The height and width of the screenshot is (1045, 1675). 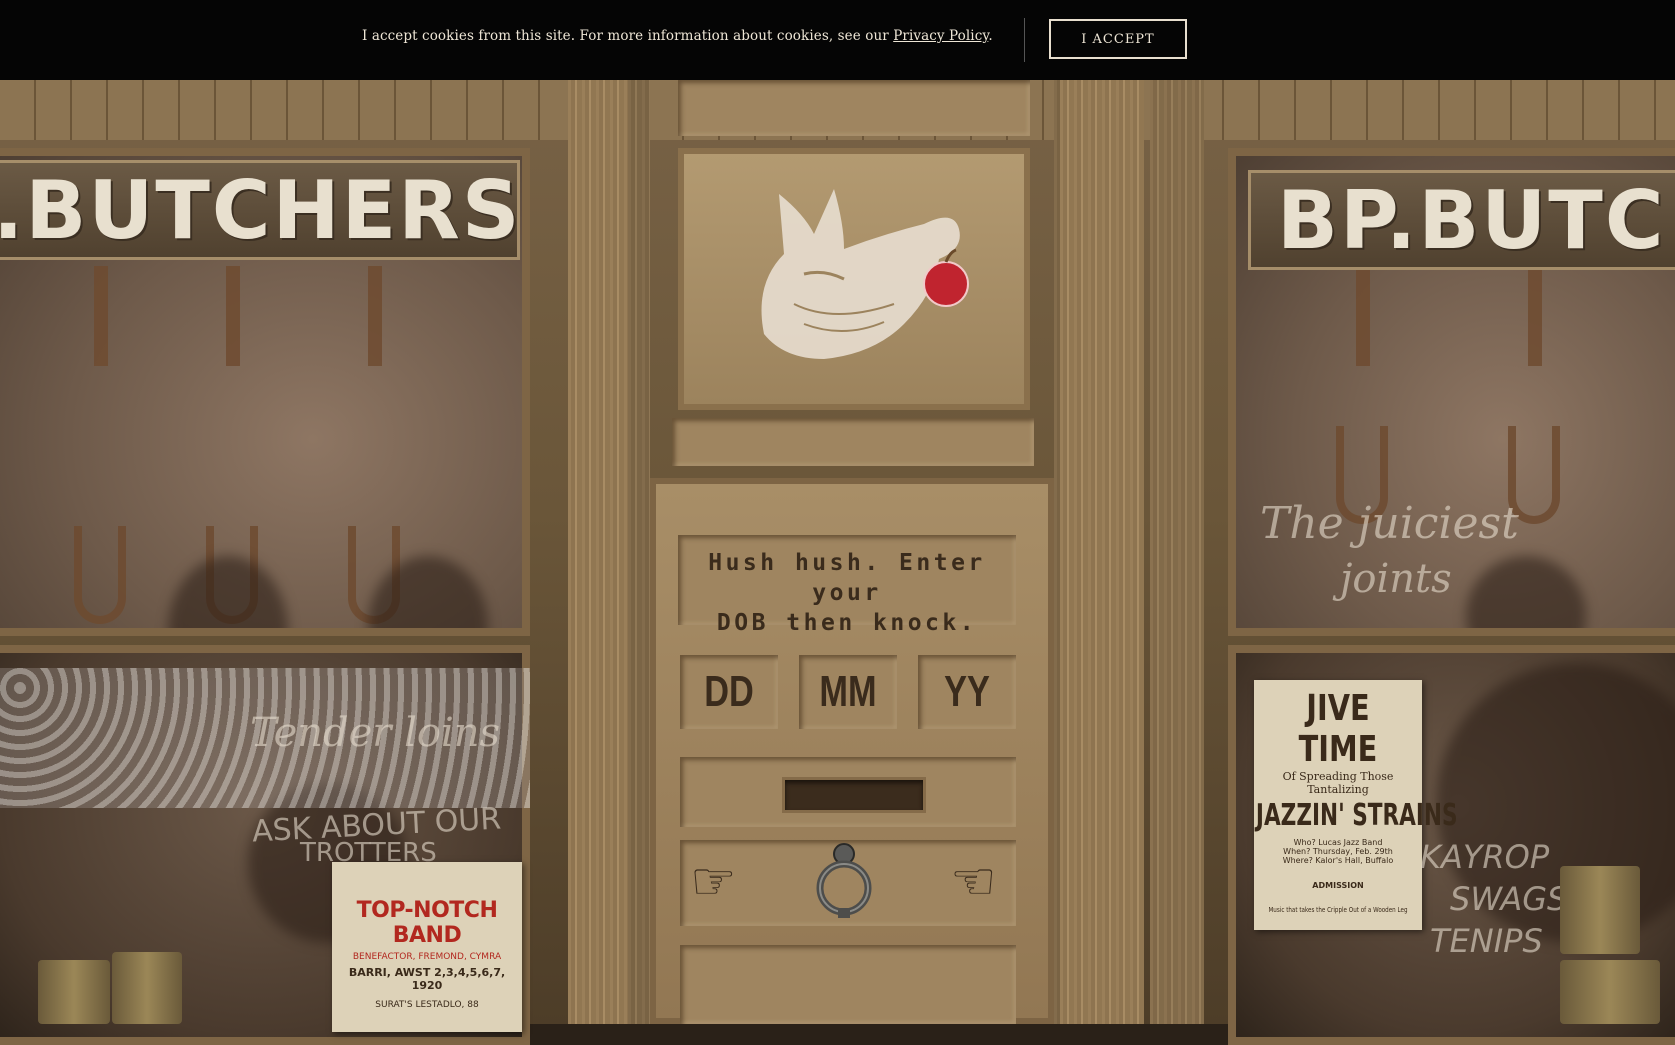 What do you see at coordinates (1356, 815) in the screenshot?
I see `poster-big: JAZZIN' STRAINS` at bounding box center [1356, 815].